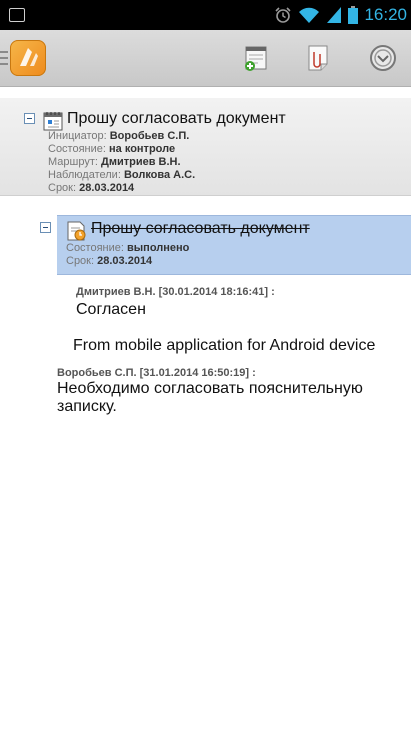 Image resolution: width=411 pixels, height=740 pixels. Describe the element at coordinates (175, 292) in the screenshot. I see `comment-author: Дмитриев В.Н. [30.01.2014 18:16:41] :` at that location.